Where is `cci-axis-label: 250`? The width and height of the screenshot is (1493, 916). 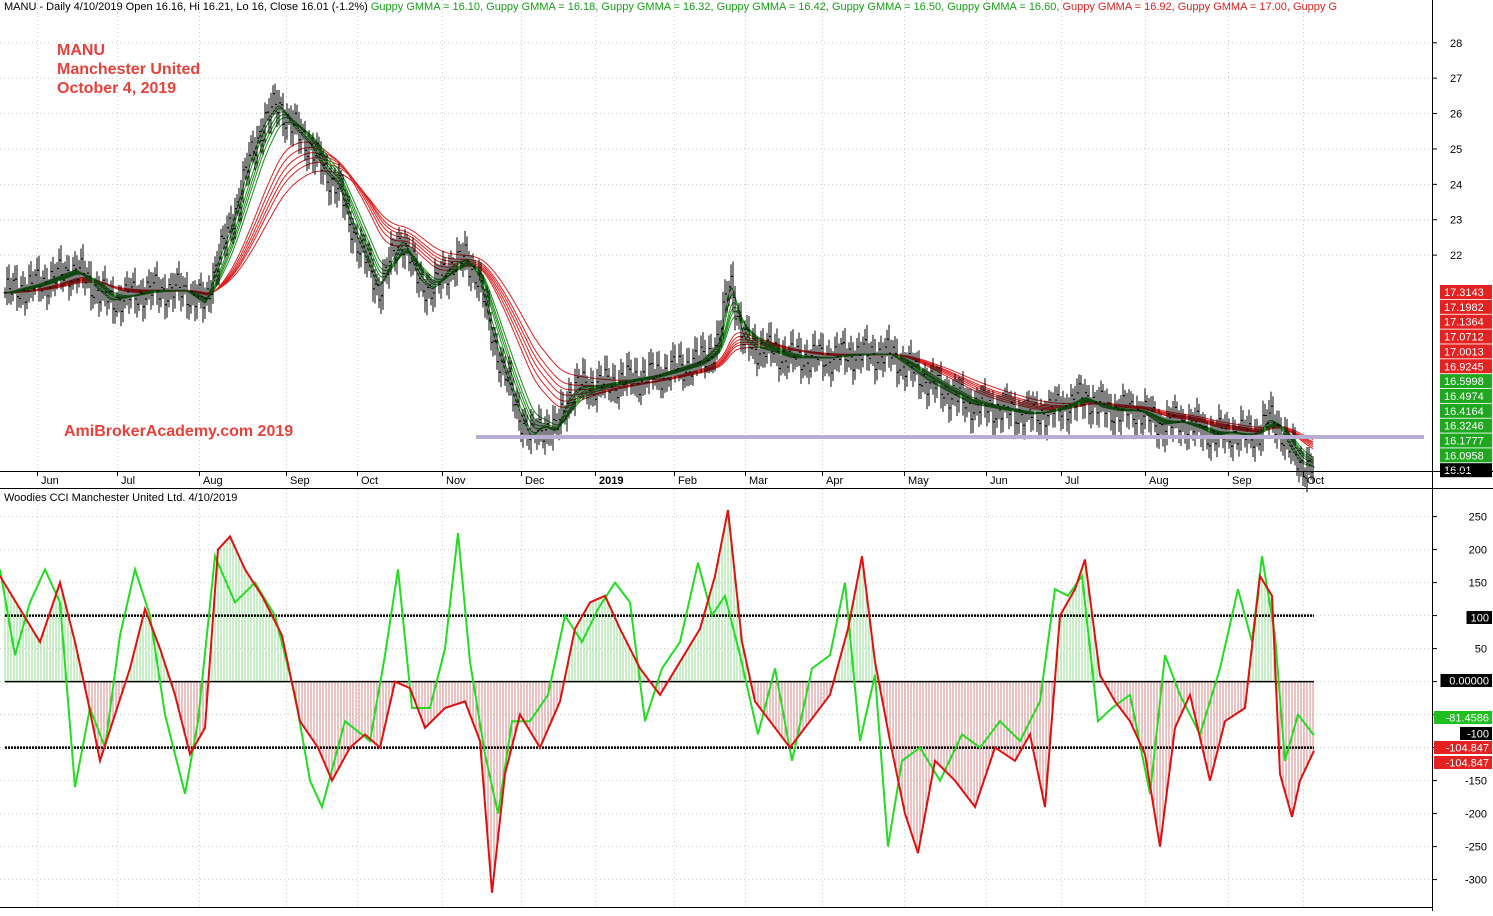
cci-axis-label: 250 is located at coordinates (1478, 518).